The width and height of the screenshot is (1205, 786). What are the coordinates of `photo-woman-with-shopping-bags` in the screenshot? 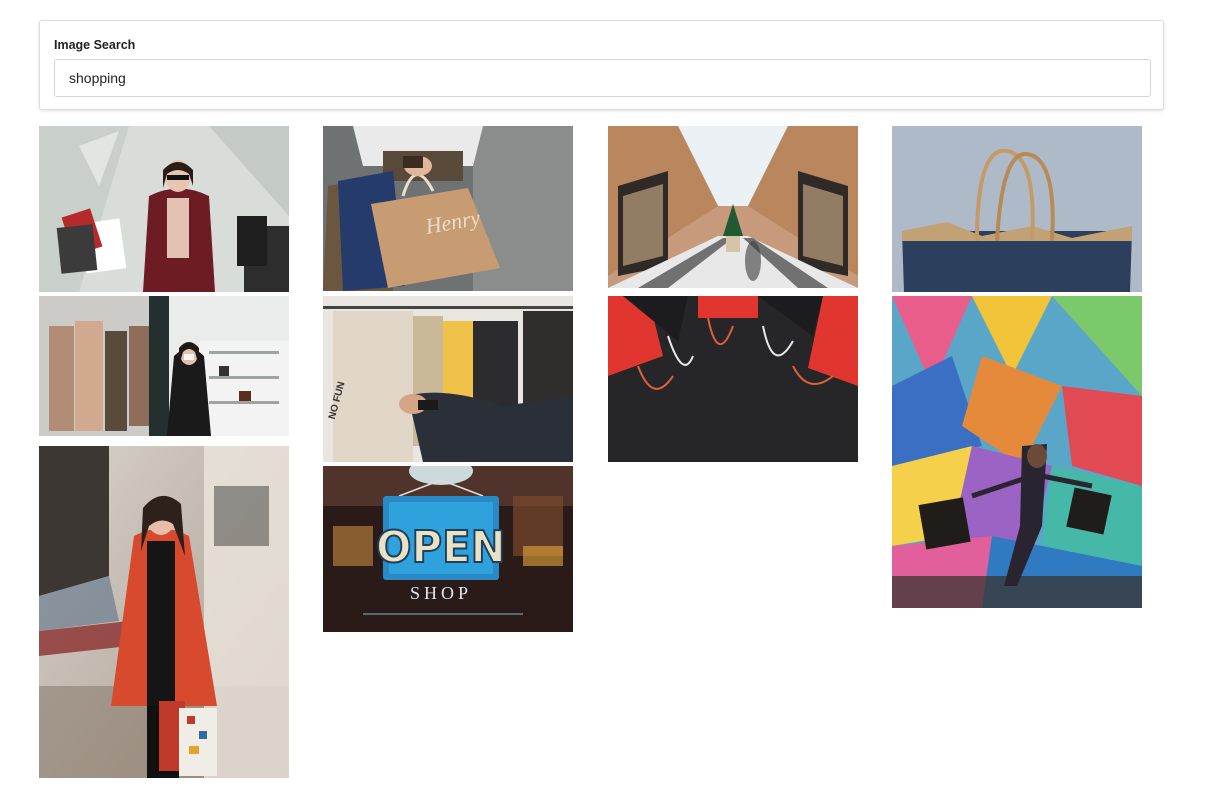 It's located at (164, 209).